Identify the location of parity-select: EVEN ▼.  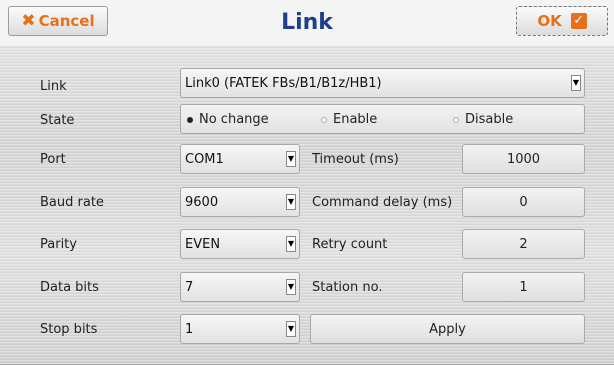
(240, 244).